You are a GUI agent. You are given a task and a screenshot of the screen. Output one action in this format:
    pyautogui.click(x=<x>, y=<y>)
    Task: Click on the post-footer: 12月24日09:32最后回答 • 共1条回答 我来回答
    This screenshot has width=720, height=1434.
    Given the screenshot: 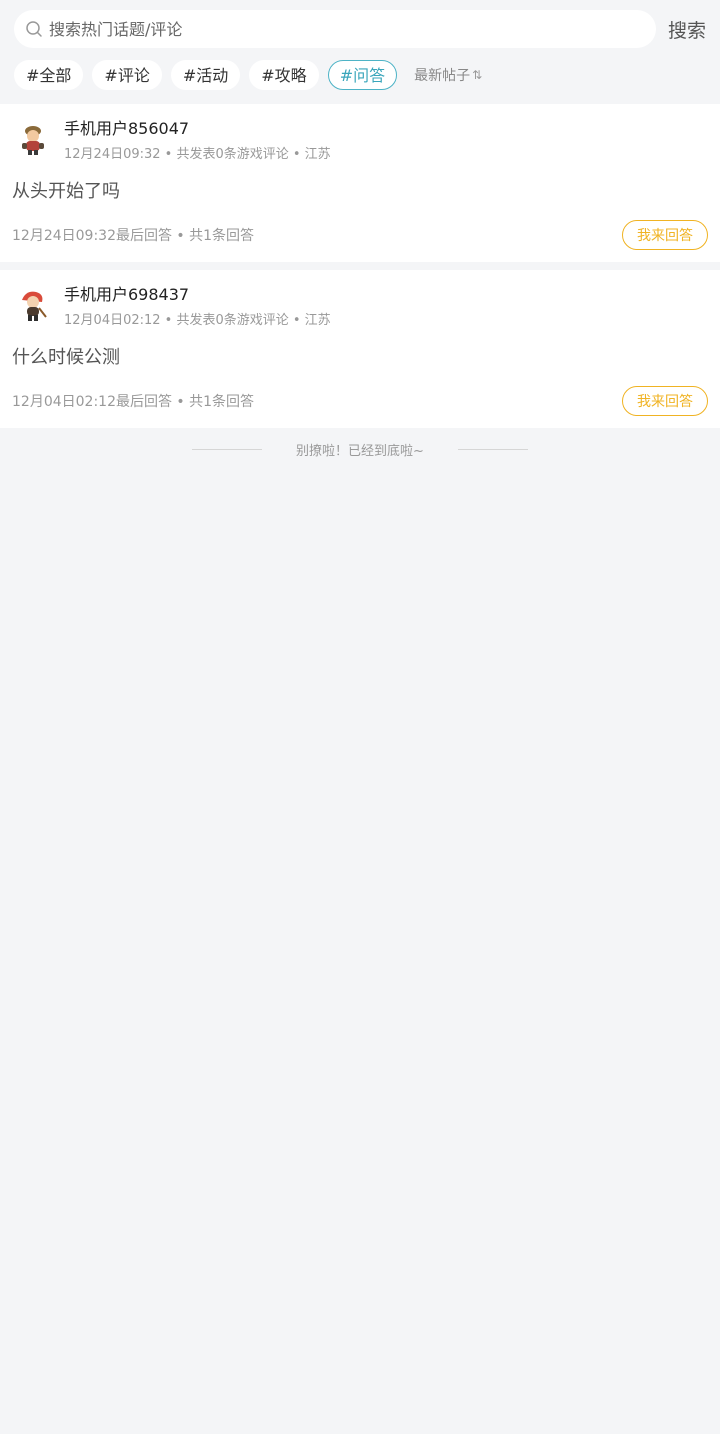 What is the action you would take?
    pyautogui.click(x=360, y=235)
    